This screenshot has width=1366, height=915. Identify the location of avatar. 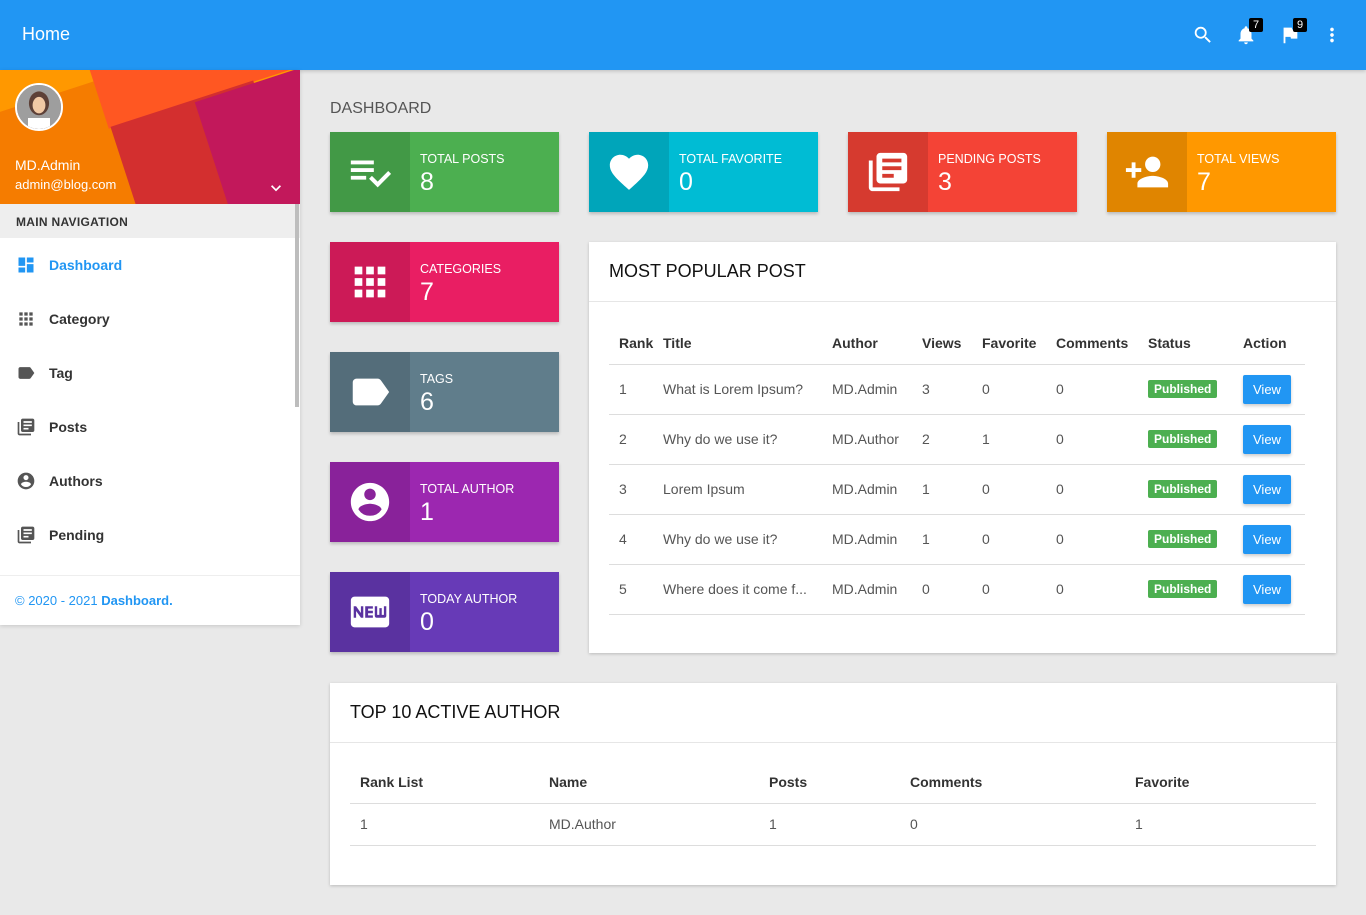
(39, 107).